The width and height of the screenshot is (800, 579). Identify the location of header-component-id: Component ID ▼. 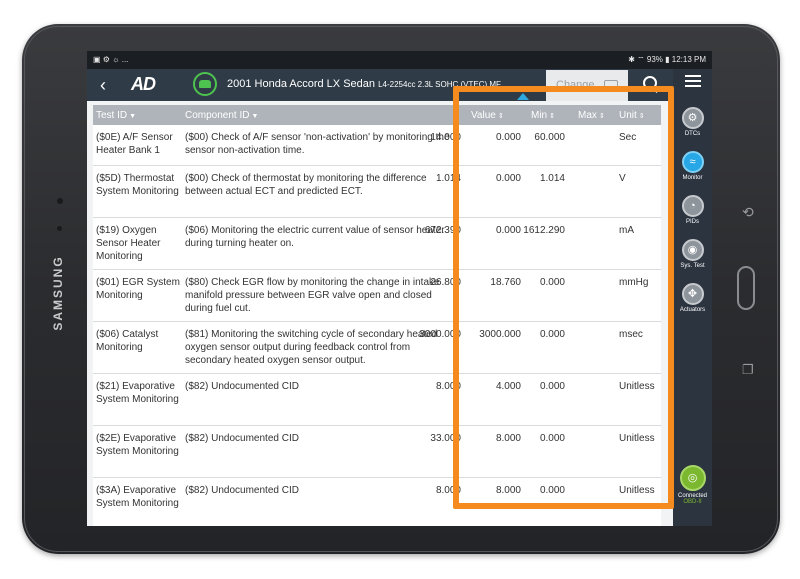
(221, 115).